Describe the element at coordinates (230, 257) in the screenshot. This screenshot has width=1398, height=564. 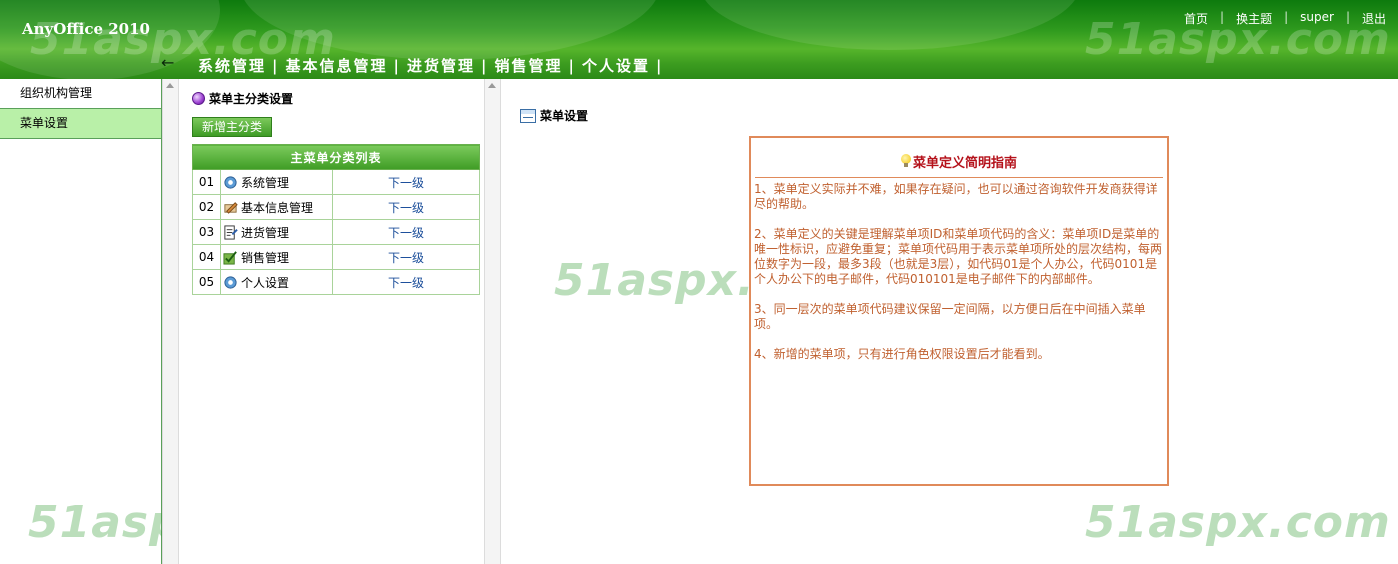
I see `check-icon` at that location.